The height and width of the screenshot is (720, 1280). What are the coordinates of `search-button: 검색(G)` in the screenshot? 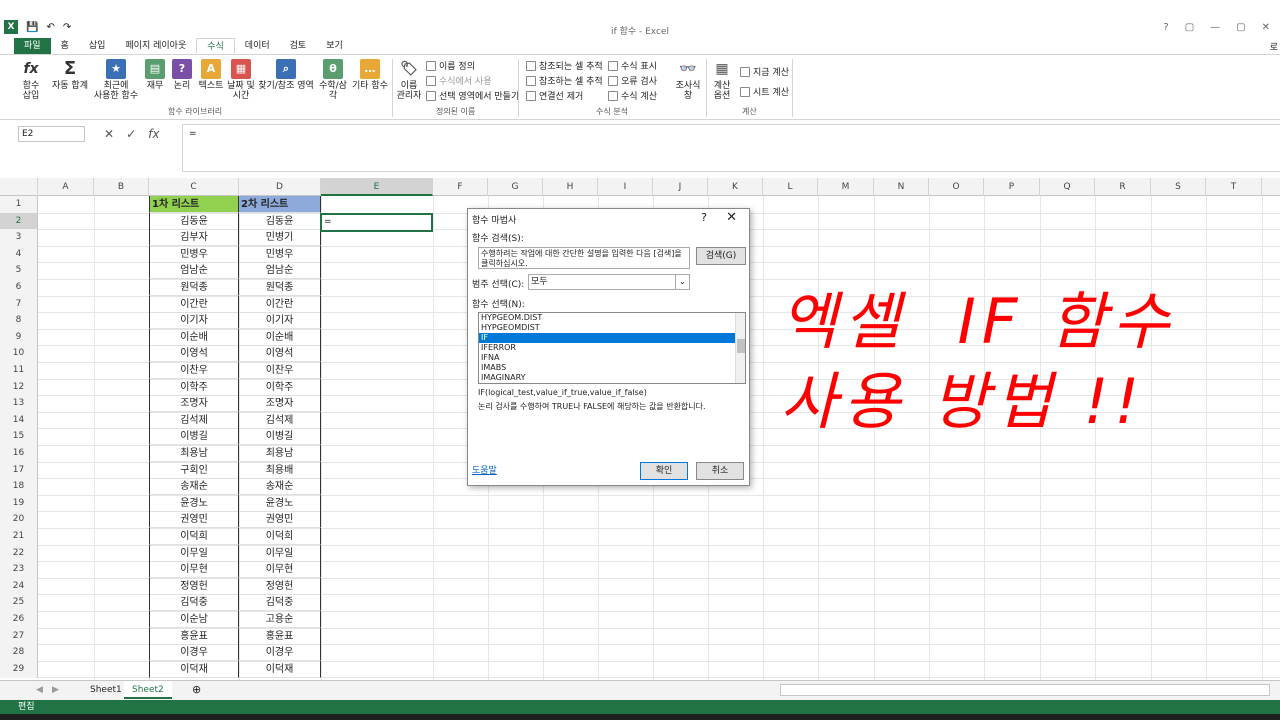 It's located at (721, 256).